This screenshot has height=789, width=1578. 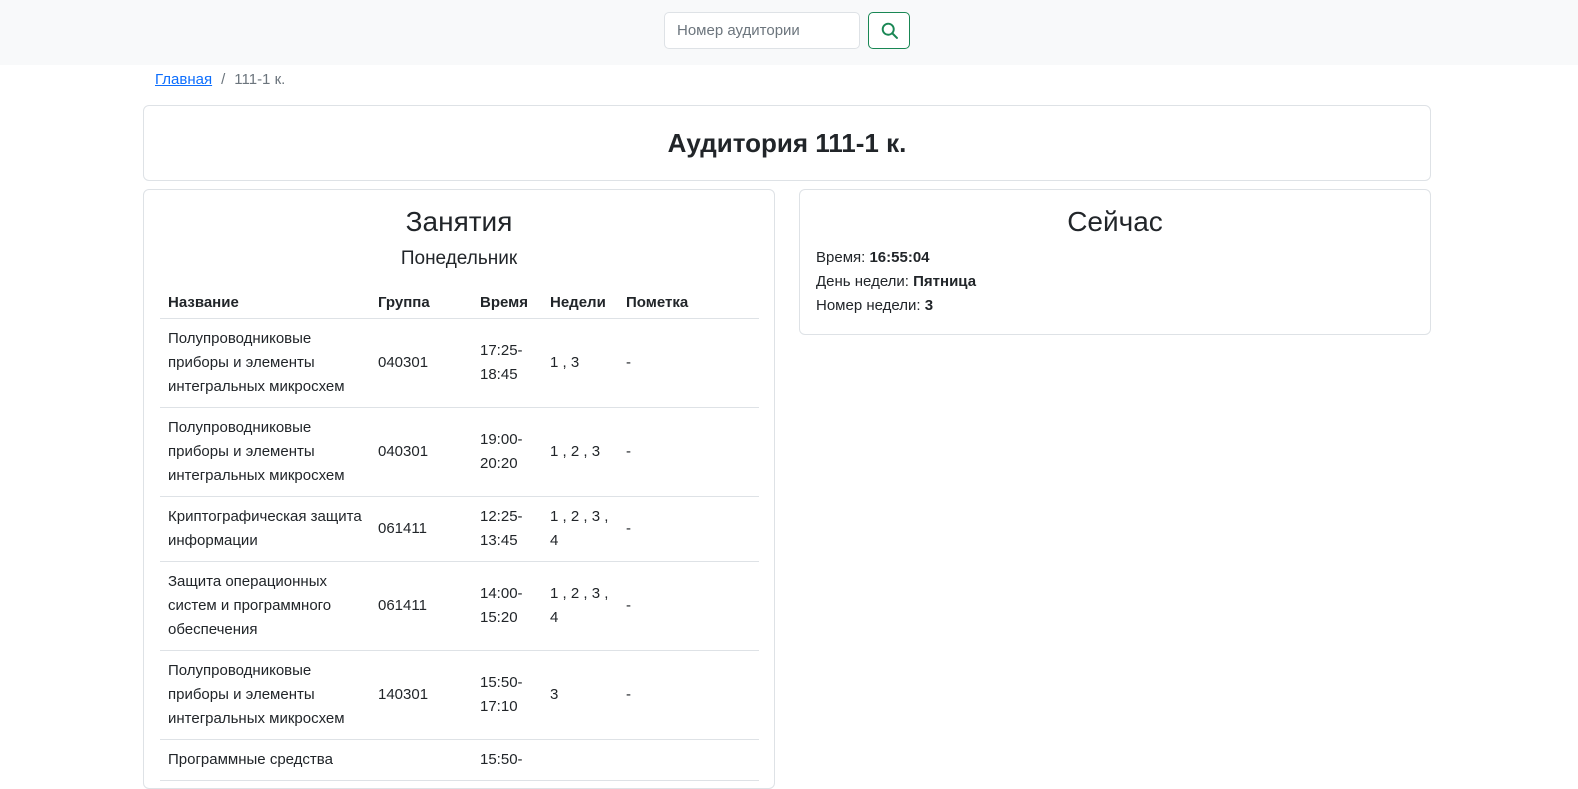 I want to click on column-header-time: Время, so click(x=507, y=302).